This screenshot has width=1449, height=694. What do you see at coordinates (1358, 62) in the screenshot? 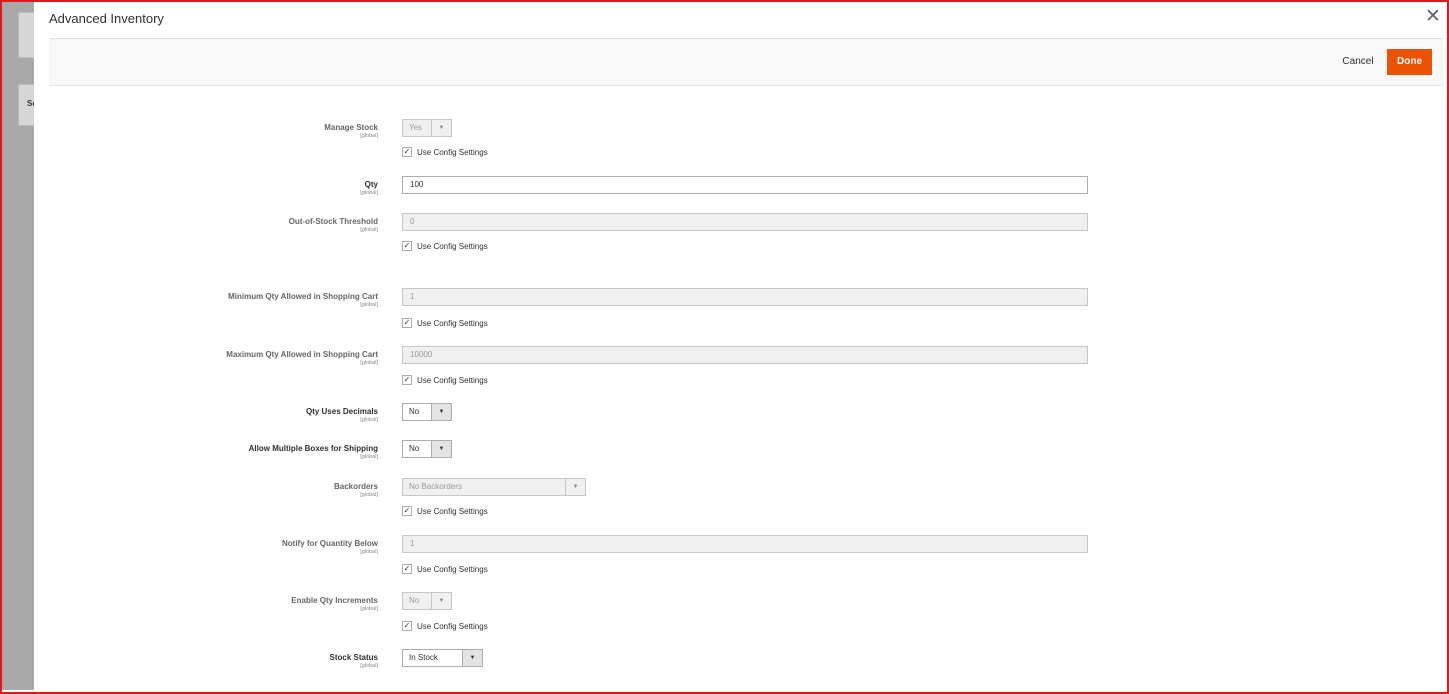
I see `cancel-button: Cancel` at bounding box center [1358, 62].